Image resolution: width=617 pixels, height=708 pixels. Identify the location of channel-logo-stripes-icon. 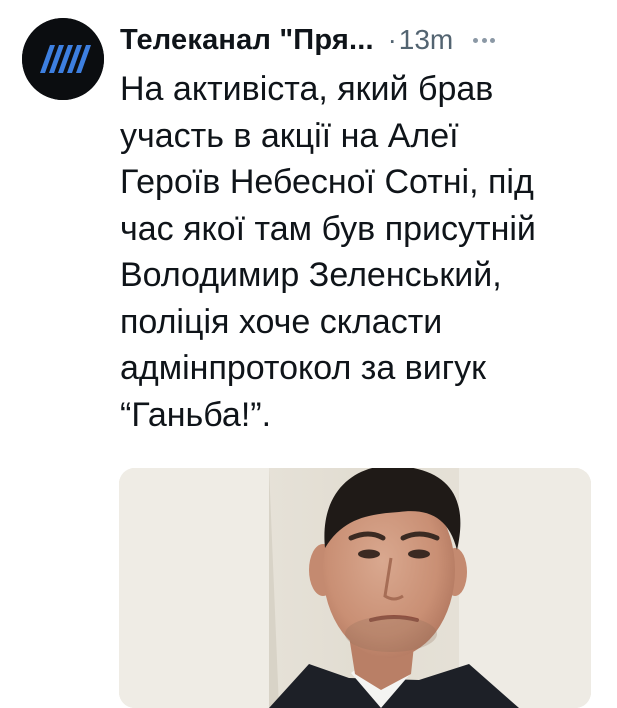
(63, 59).